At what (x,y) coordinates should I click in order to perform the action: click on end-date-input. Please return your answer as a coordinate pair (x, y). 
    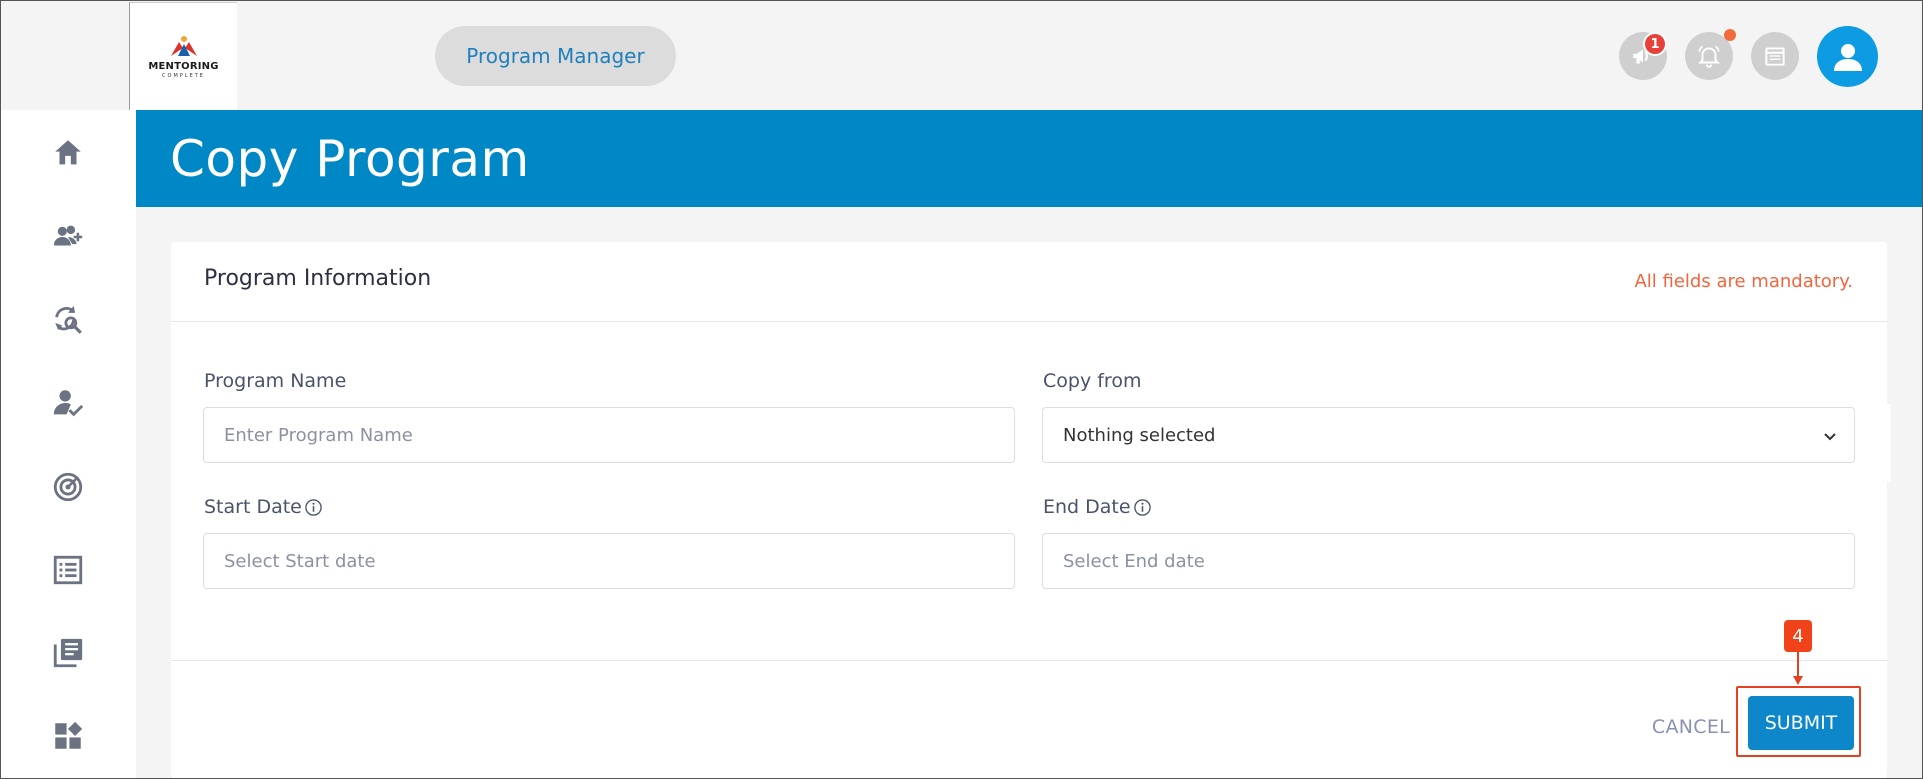
    Looking at the image, I should click on (1448, 561).